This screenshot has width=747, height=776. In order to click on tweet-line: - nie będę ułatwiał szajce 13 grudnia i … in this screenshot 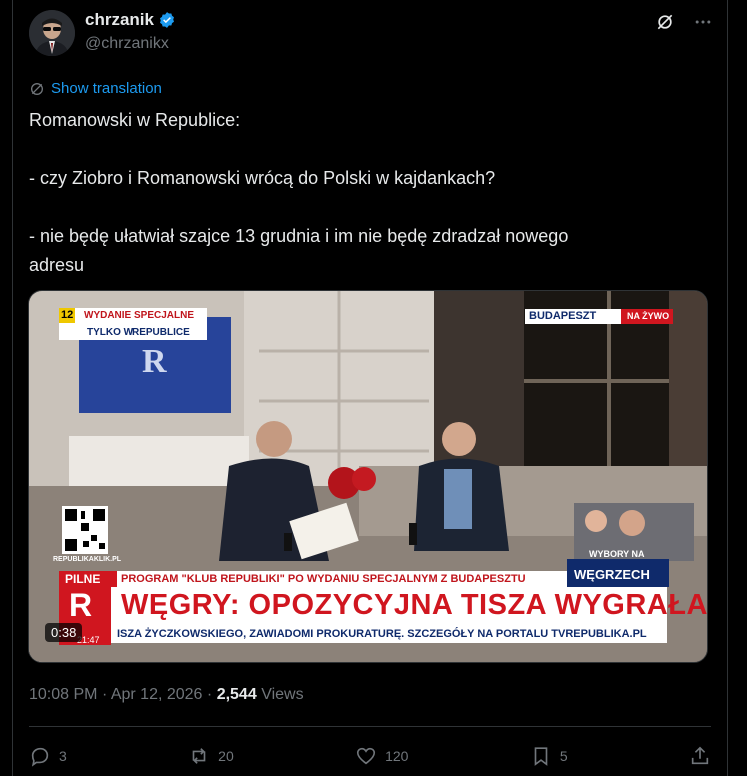, I will do `click(299, 236)`.